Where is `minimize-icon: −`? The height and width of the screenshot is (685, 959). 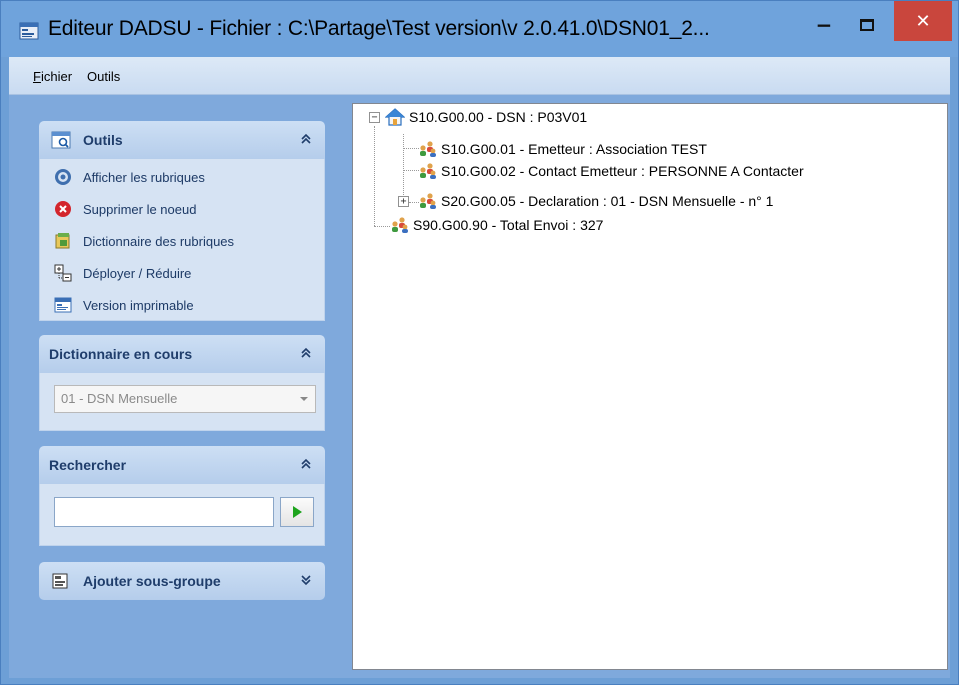 minimize-icon: − is located at coordinates (824, 25).